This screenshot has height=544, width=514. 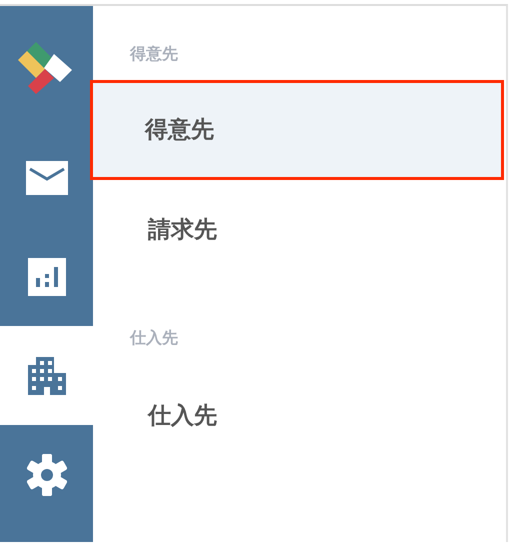 What do you see at coordinates (47, 475) in the screenshot?
I see `settings-icon` at bounding box center [47, 475].